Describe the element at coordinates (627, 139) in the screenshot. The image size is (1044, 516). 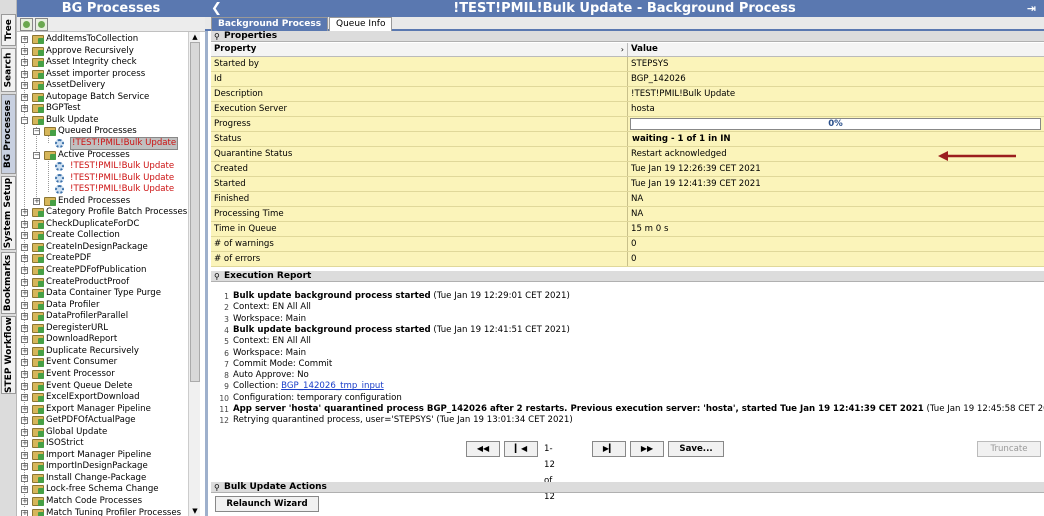
I see `property-row: Status waiting - 1 of 1 in IN` at that location.